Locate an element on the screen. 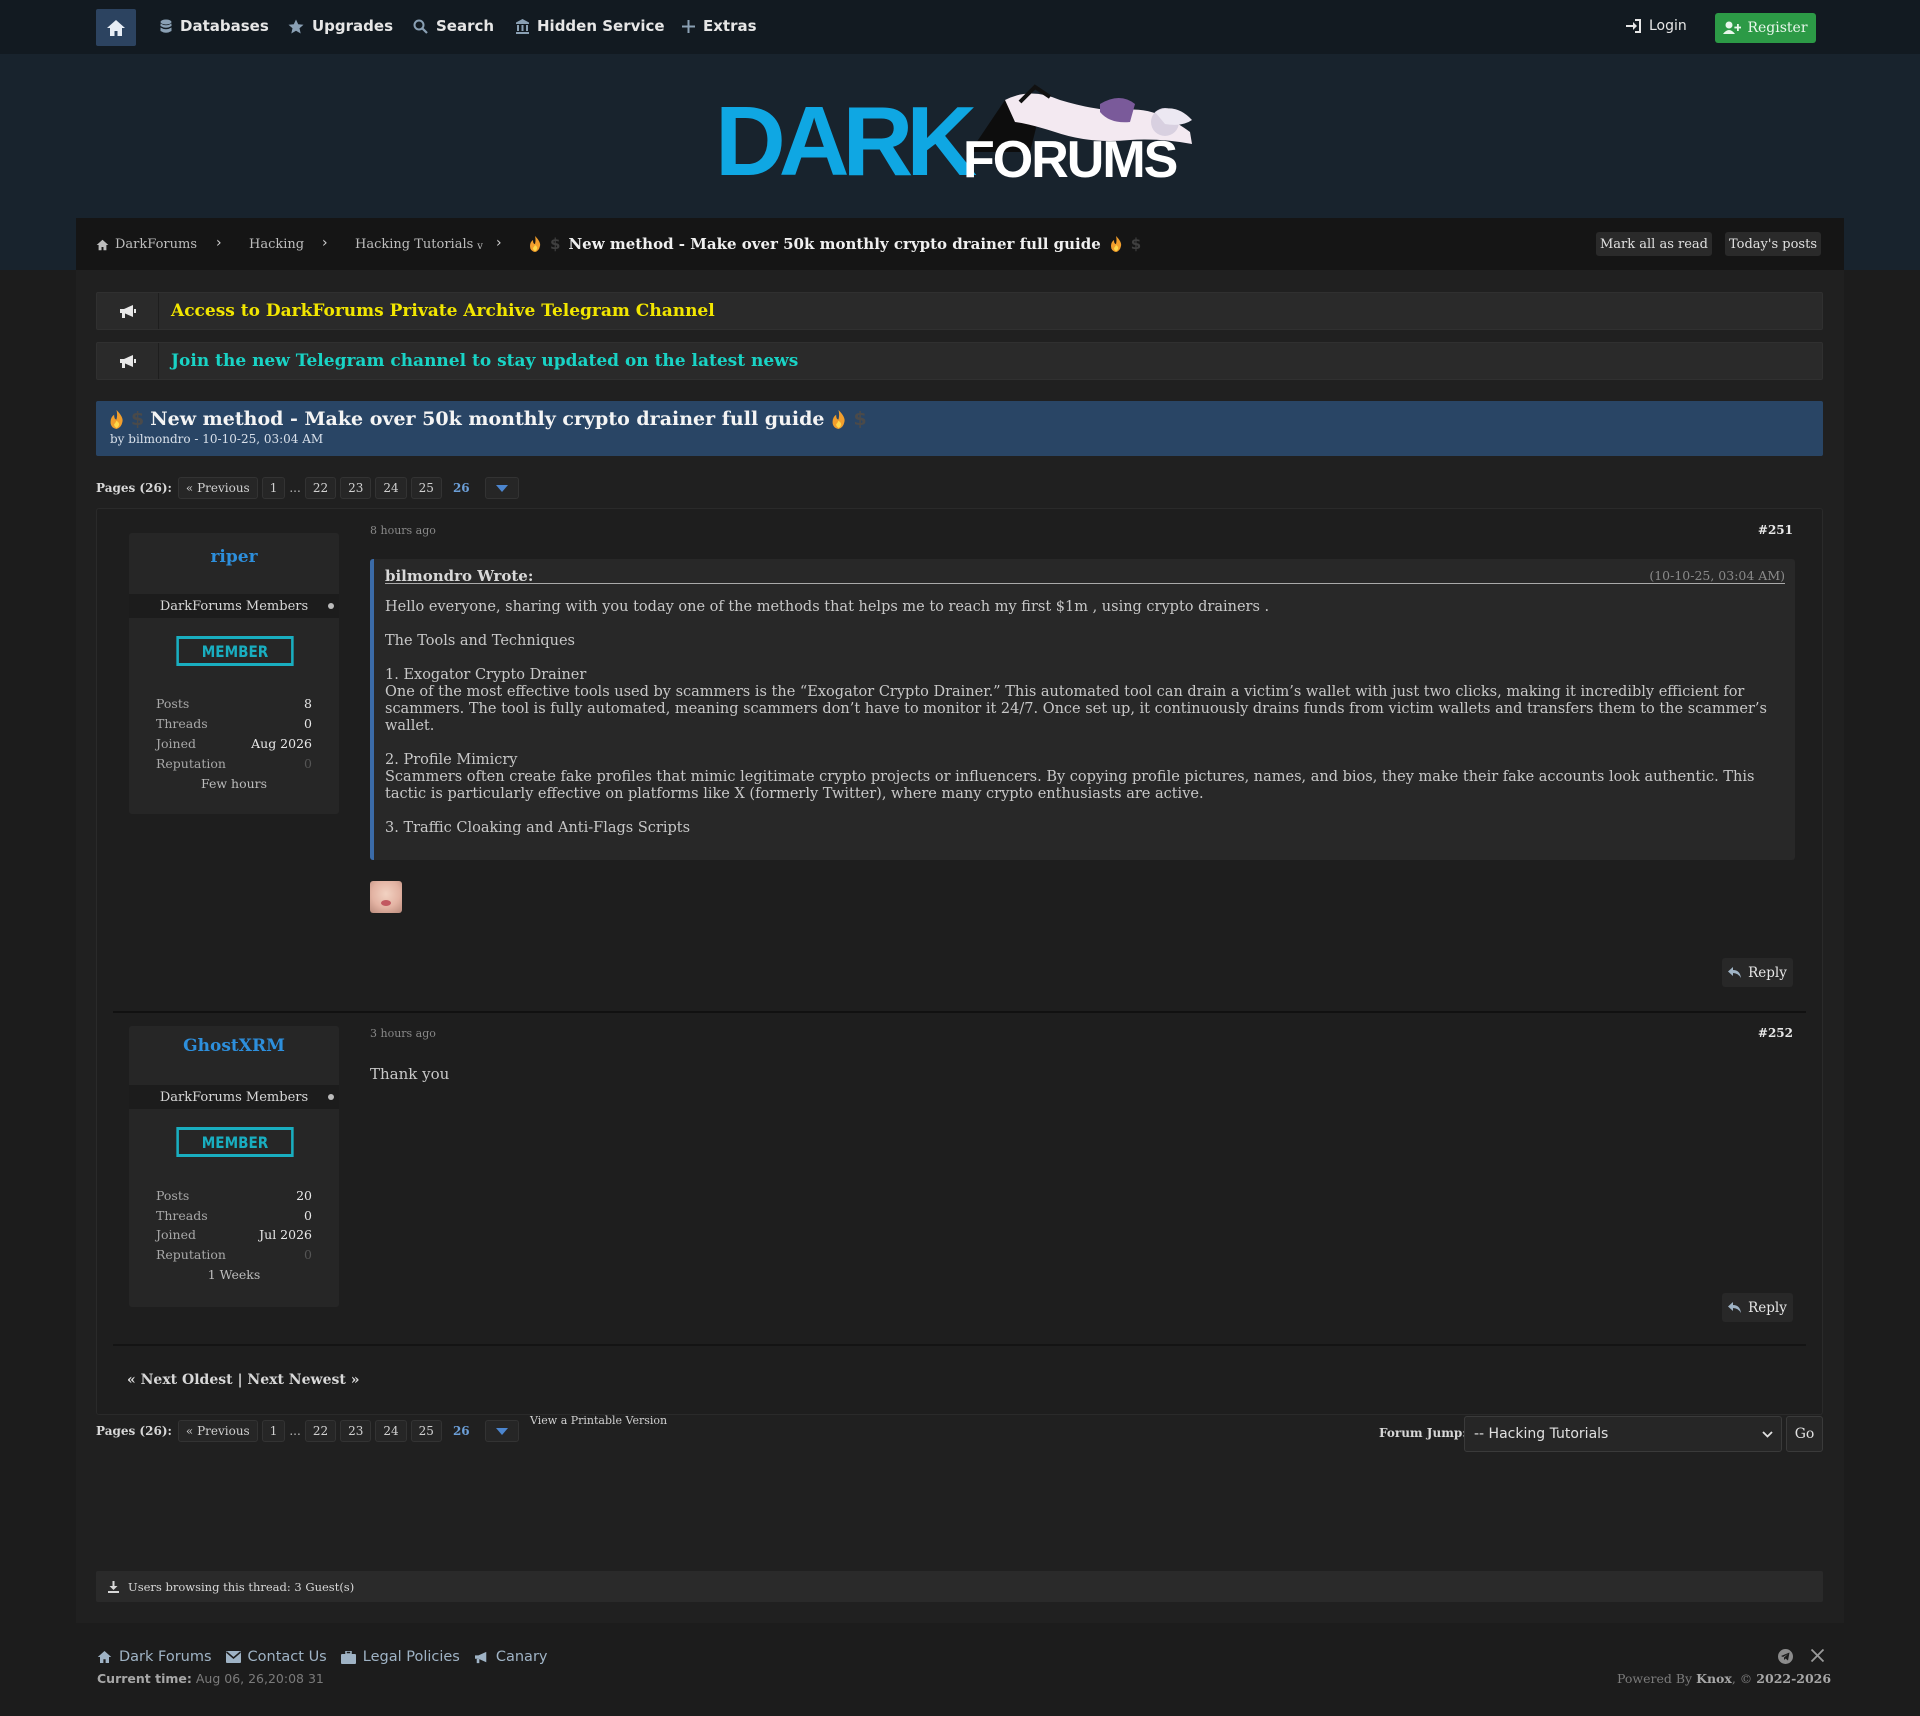 The image size is (1920, 1716). site-logo: DARK FORUMS is located at coordinates (960, 137).